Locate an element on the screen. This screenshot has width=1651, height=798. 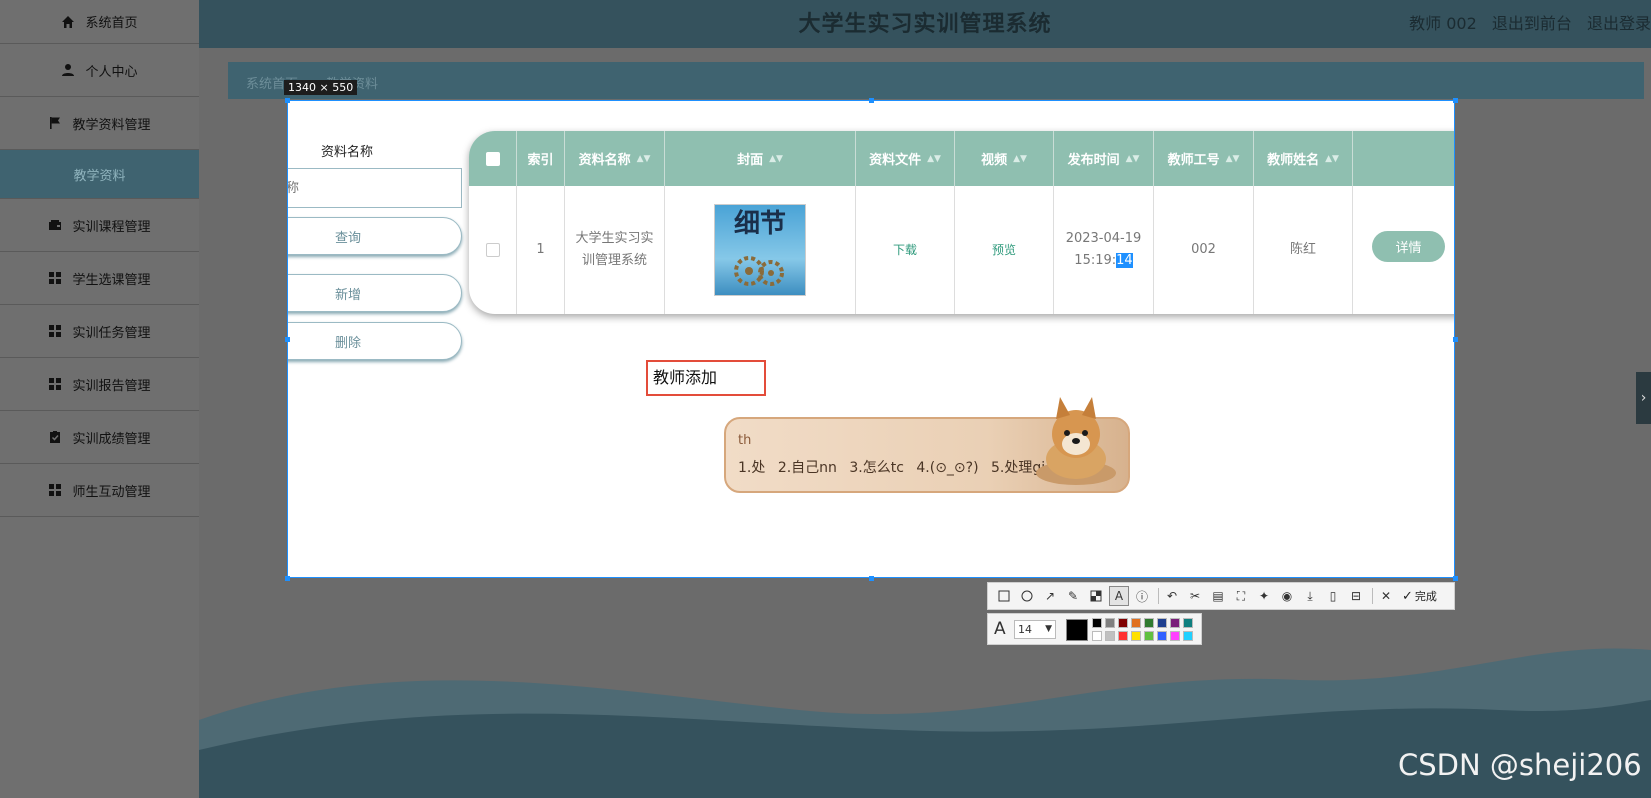
done-button: ✓ 完成 is located at coordinates (1419, 596).